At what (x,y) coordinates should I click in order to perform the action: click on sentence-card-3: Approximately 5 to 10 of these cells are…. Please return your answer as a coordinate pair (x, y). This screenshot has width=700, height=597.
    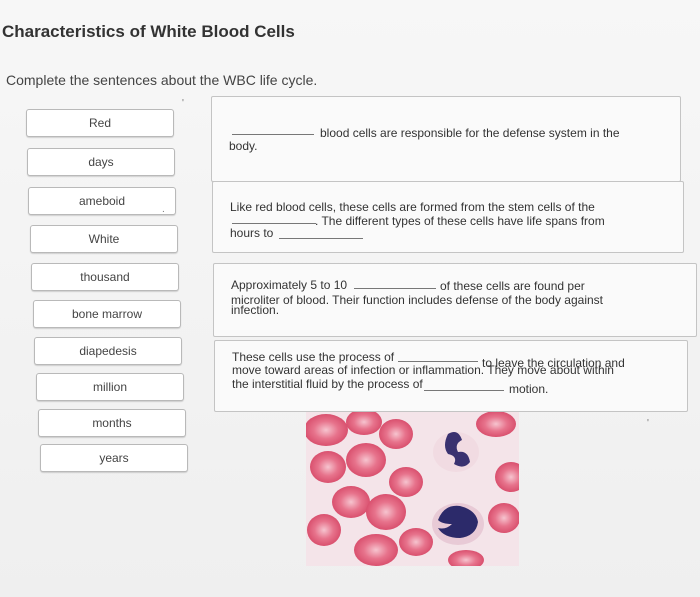
    Looking at the image, I should click on (455, 300).